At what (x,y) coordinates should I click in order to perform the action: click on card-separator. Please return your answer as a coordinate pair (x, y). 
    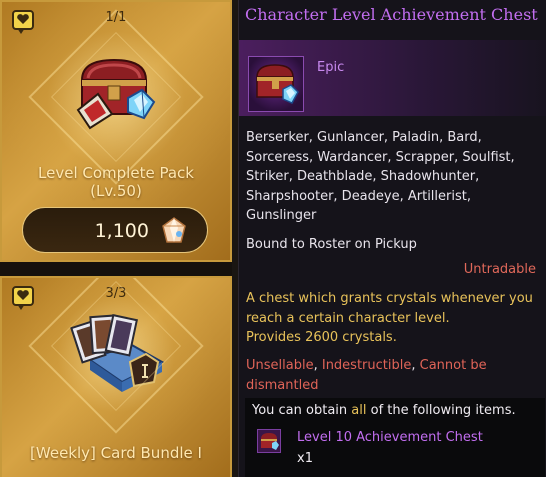
    Looking at the image, I should click on (116, 269).